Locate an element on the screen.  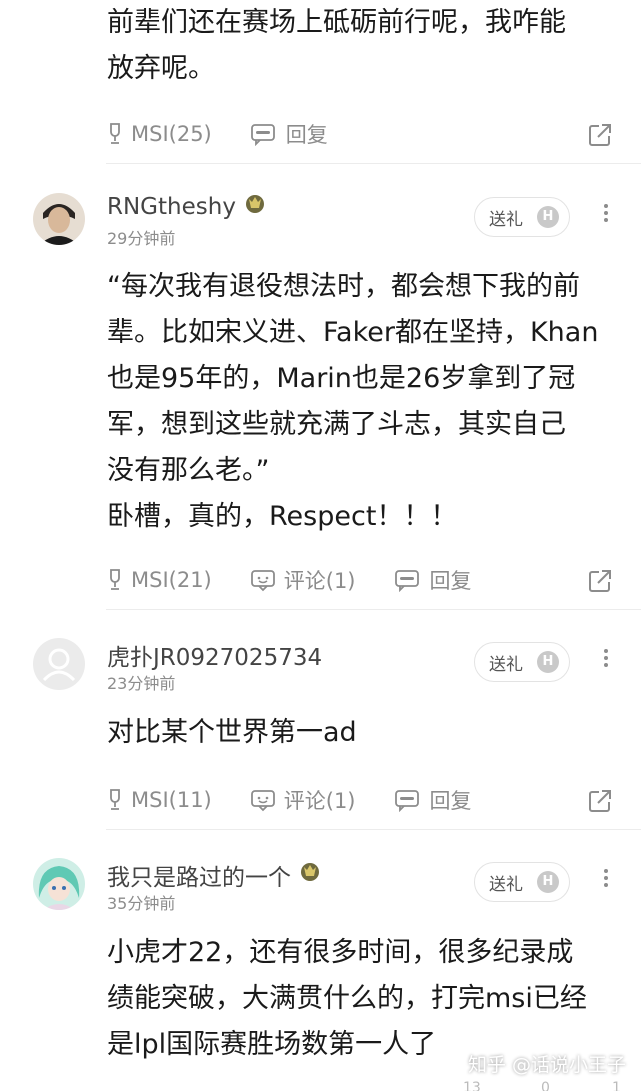
zhihu-watermark: 知乎 @话说小王子 is located at coordinates (547, 1065).